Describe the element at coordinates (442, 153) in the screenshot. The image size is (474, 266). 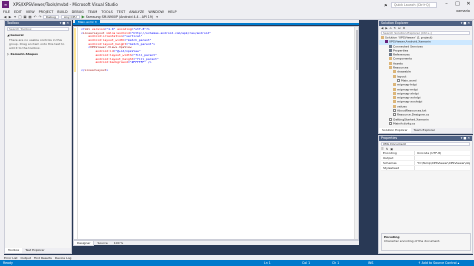
I see `property-value: Unicode (UTF-8)` at that location.